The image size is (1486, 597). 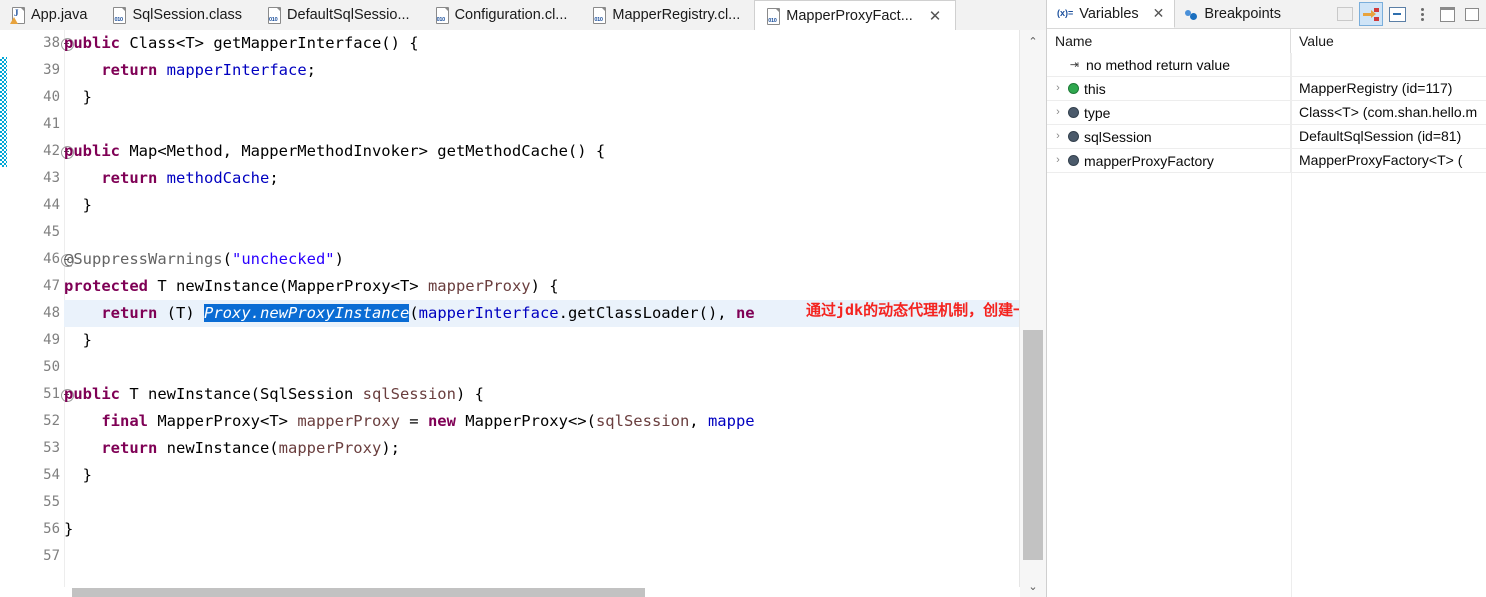 What do you see at coordinates (1472, 14) in the screenshot?
I see `maximize-button` at bounding box center [1472, 14].